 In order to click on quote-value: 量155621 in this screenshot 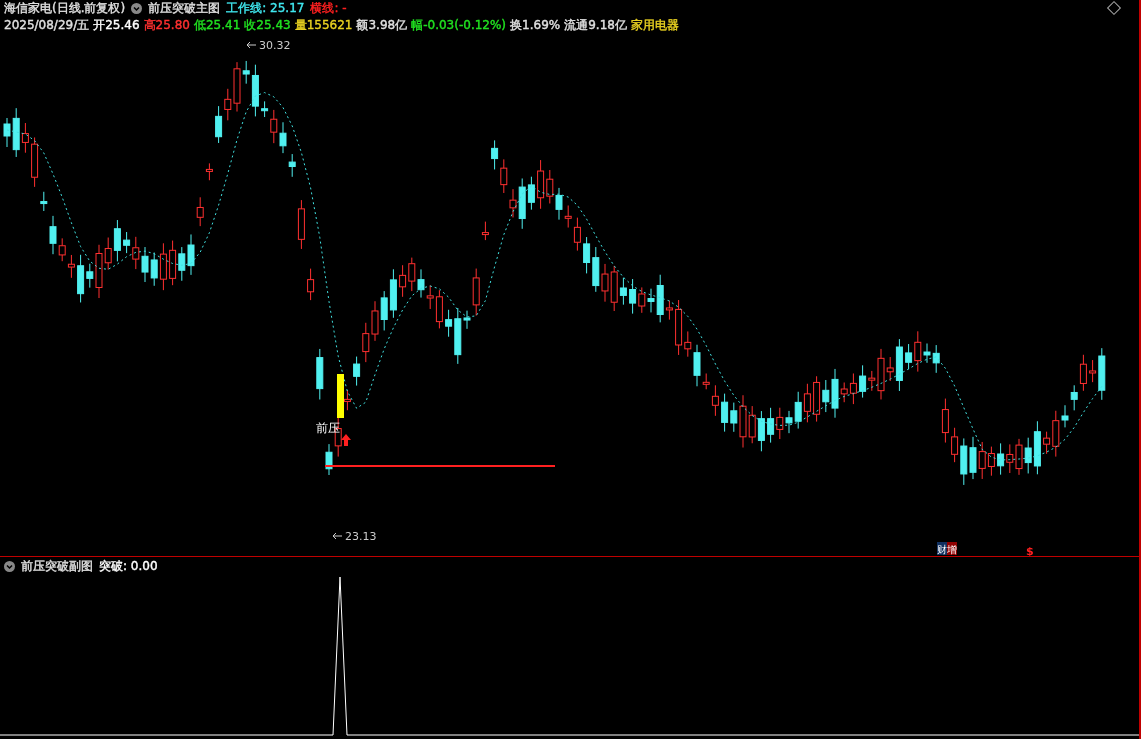, I will do `click(323, 25)`.